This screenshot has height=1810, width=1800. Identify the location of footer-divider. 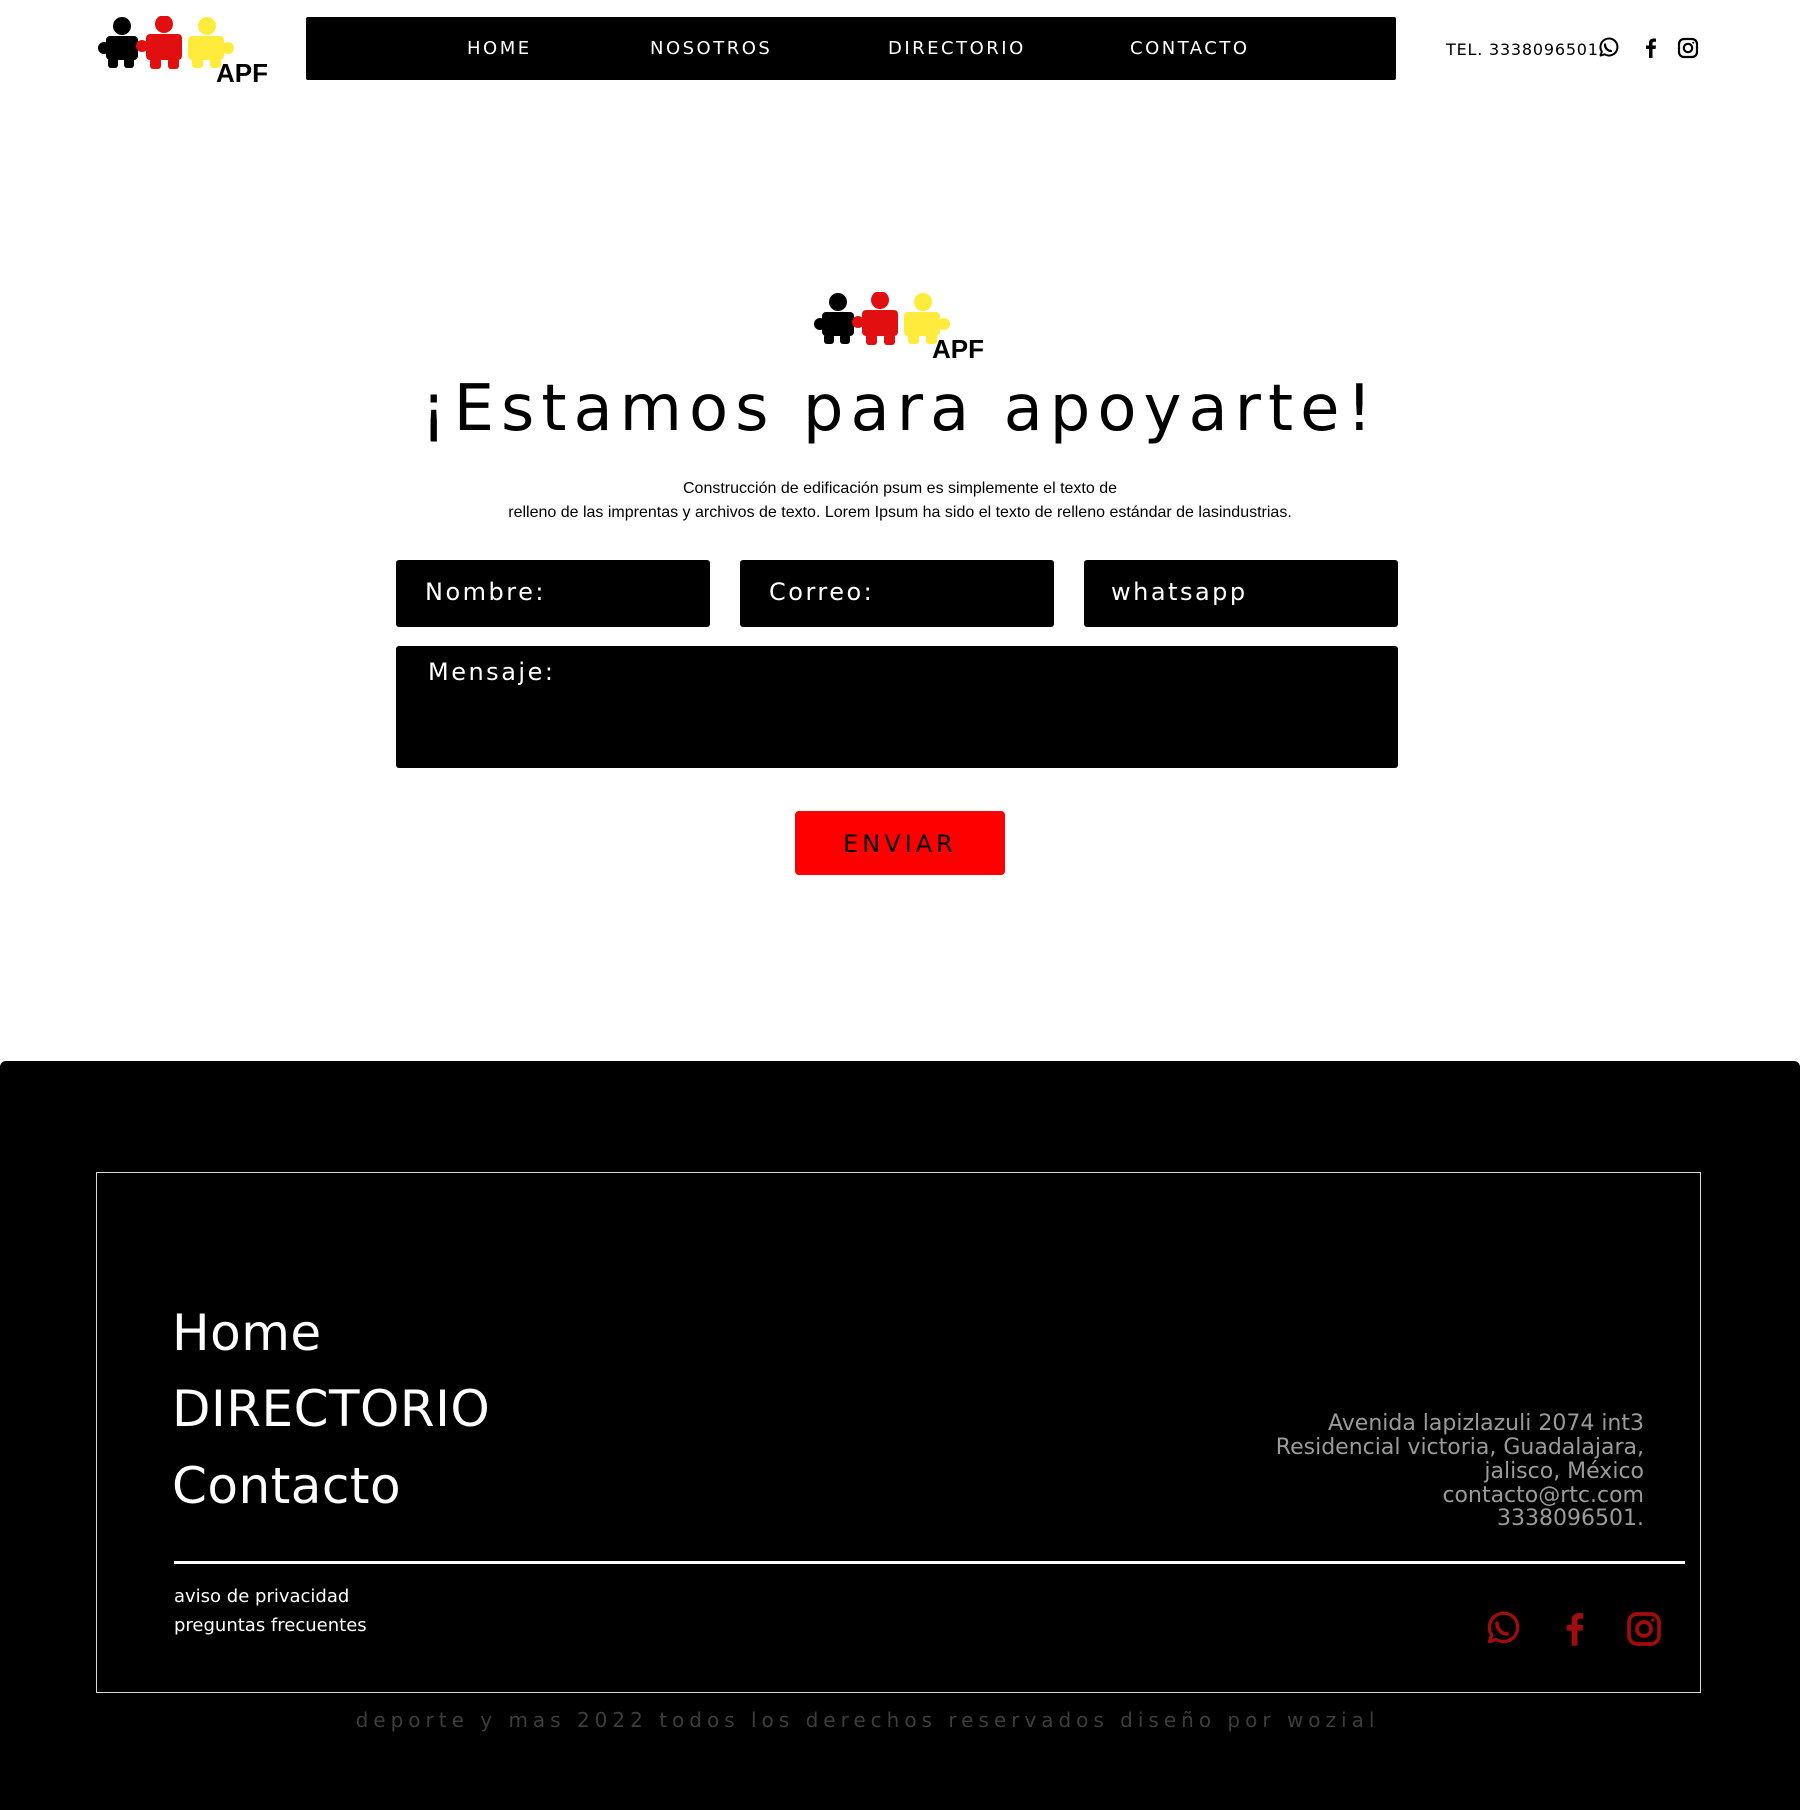
(929, 1562).